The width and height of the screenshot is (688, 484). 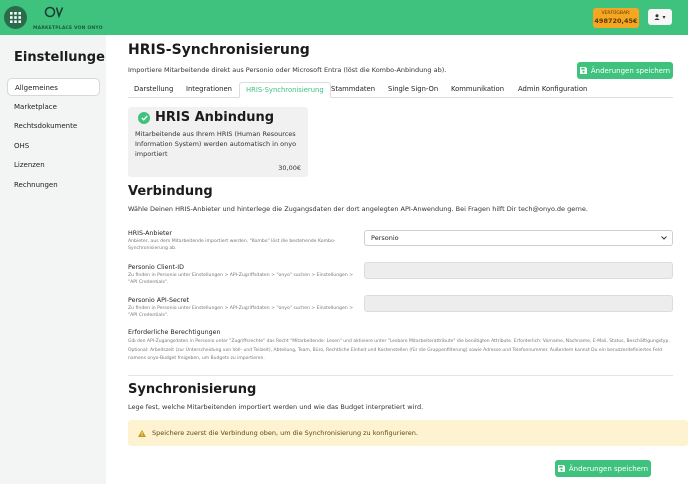 I want to click on api-secret-input, so click(x=518, y=303).